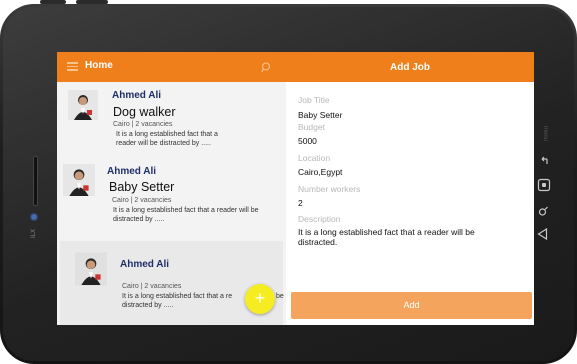  I want to click on job-title: Baby Setter, so click(142, 187).